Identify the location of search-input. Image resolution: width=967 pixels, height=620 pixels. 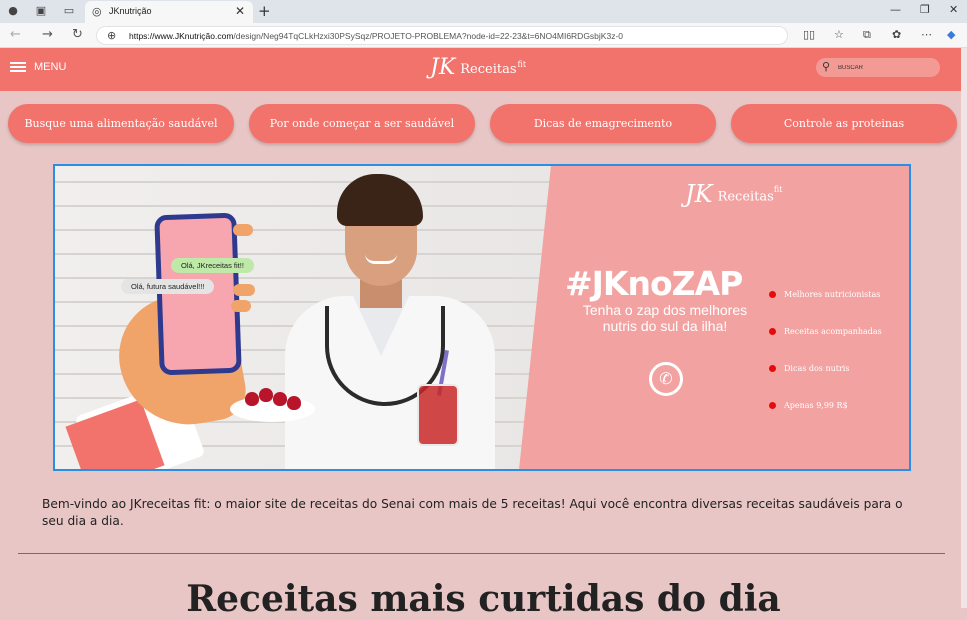
(886, 67).